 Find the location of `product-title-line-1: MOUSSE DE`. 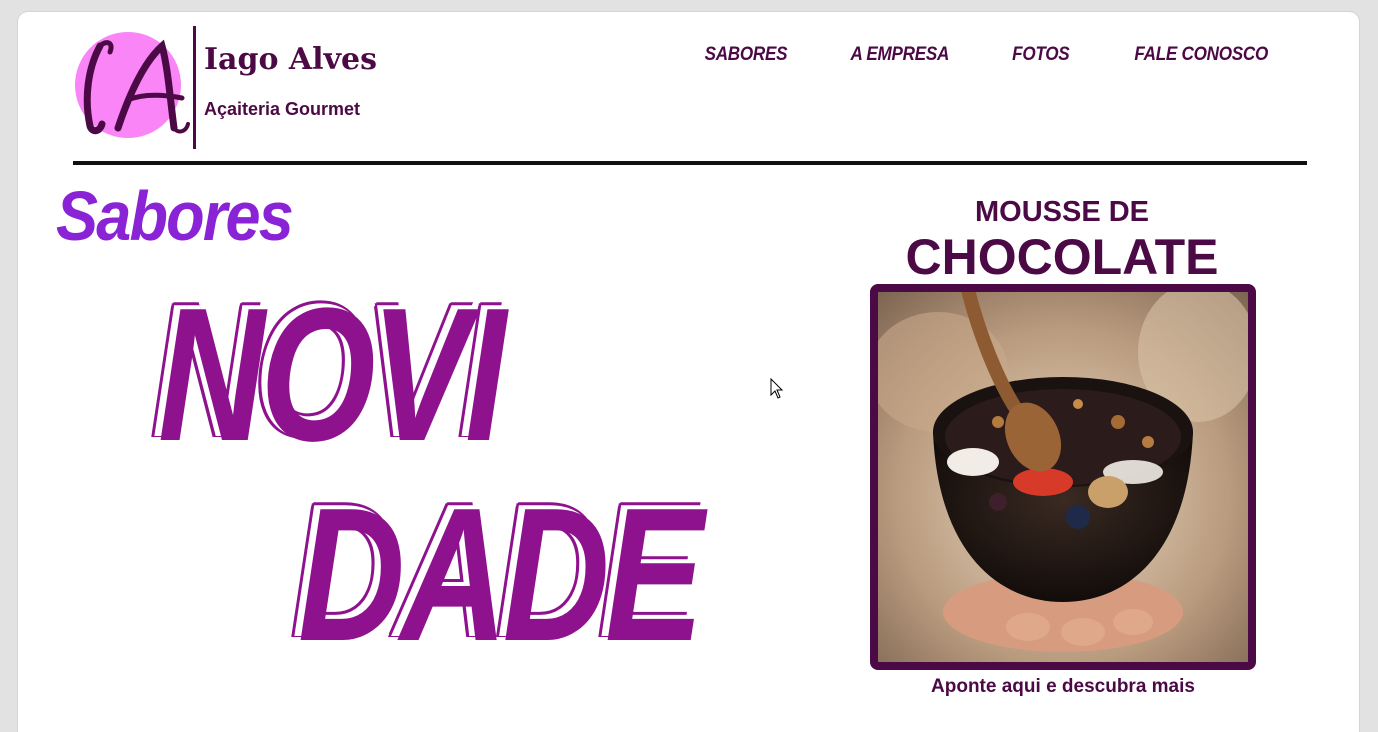

product-title-line-1: MOUSSE DE is located at coordinates (1062, 212).